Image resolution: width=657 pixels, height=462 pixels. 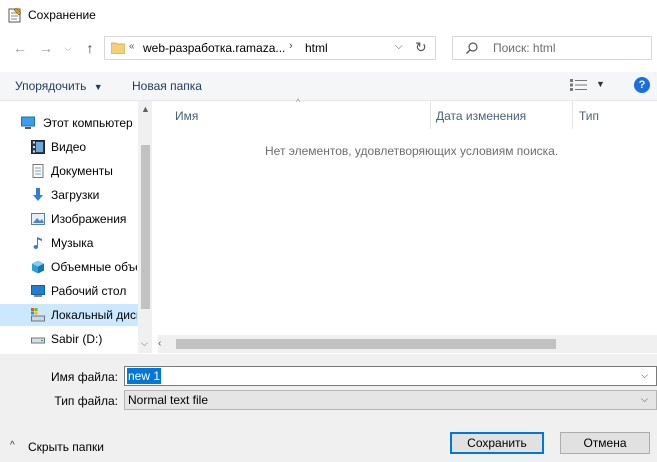 I want to click on nav-item-documents: Документы, so click(x=69, y=171).